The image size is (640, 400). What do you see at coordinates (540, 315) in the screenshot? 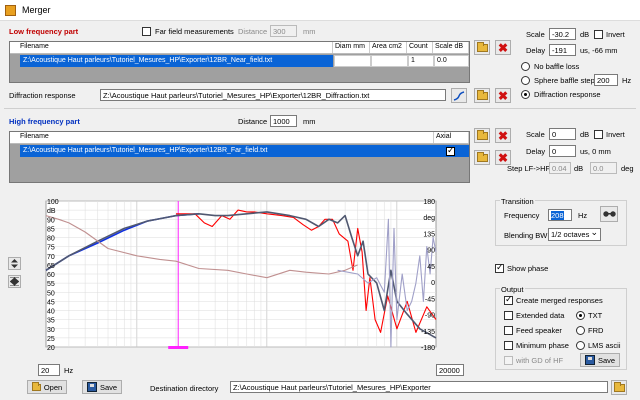
I see `extended-data-label: Extended data` at bounding box center [540, 315].